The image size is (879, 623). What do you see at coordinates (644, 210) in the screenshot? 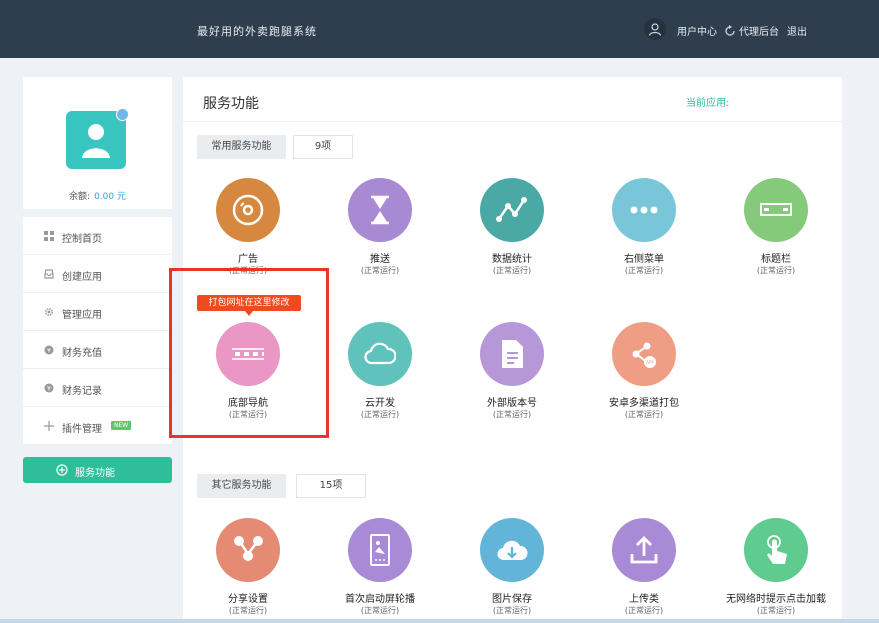
I see `dots-icon` at bounding box center [644, 210].